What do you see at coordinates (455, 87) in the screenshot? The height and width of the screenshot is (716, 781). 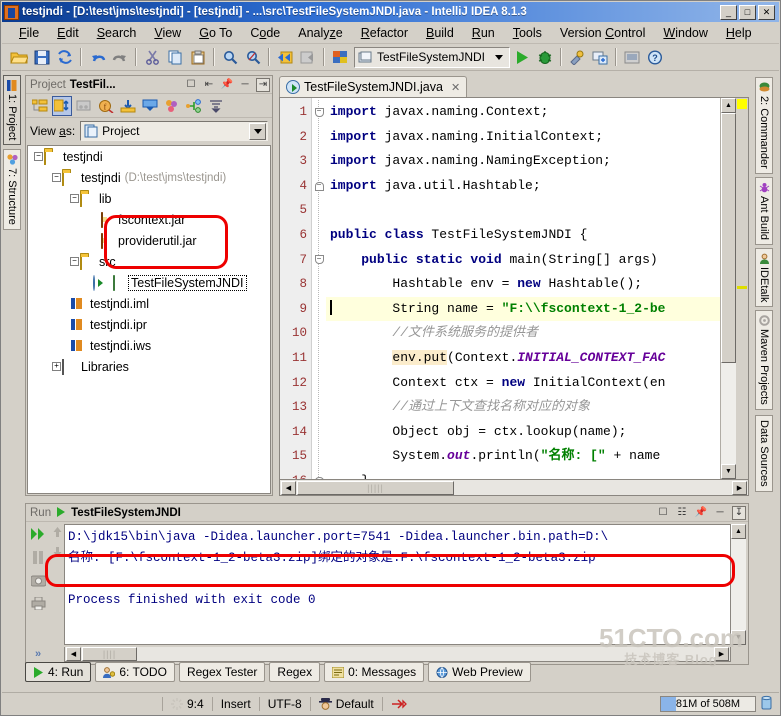 I see `close-icon: ✕` at bounding box center [455, 87].